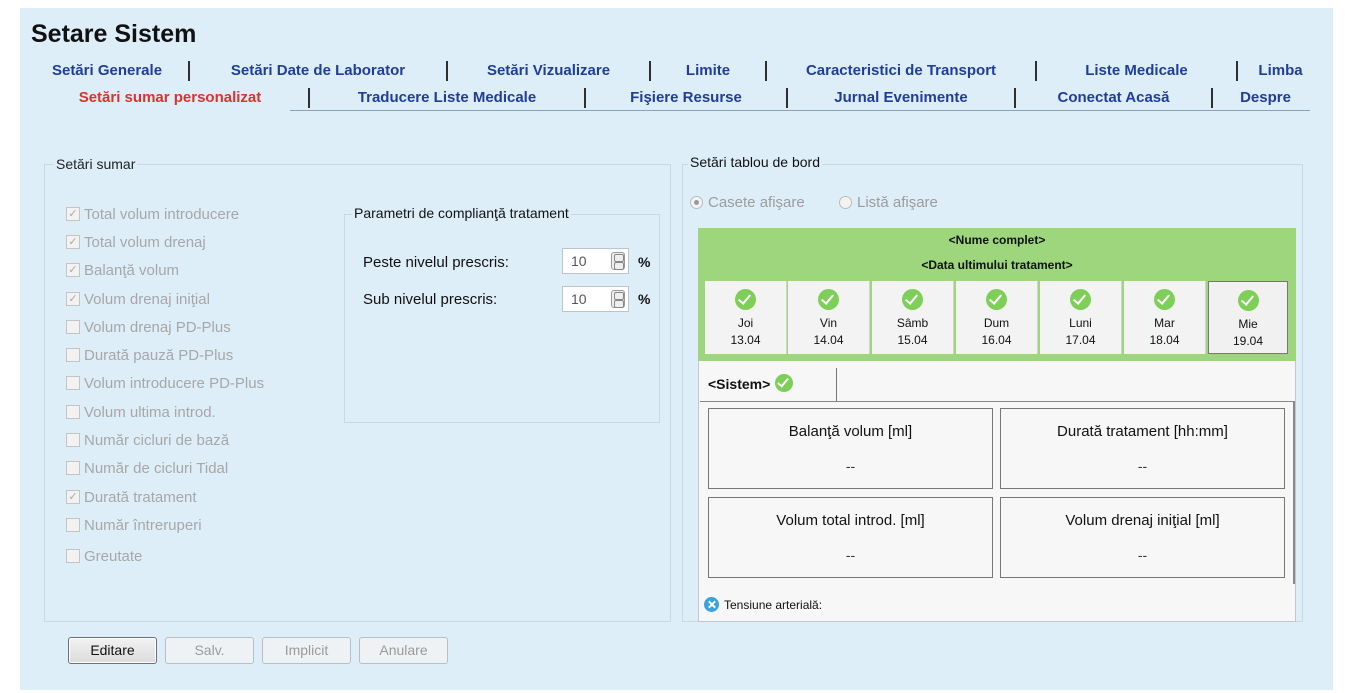 This screenshot has width=1345, height=693. What do you see at coordinates (845, 202) in the screenshot?
I see `radio-unselected-icon` at bounding box center [845, 202].